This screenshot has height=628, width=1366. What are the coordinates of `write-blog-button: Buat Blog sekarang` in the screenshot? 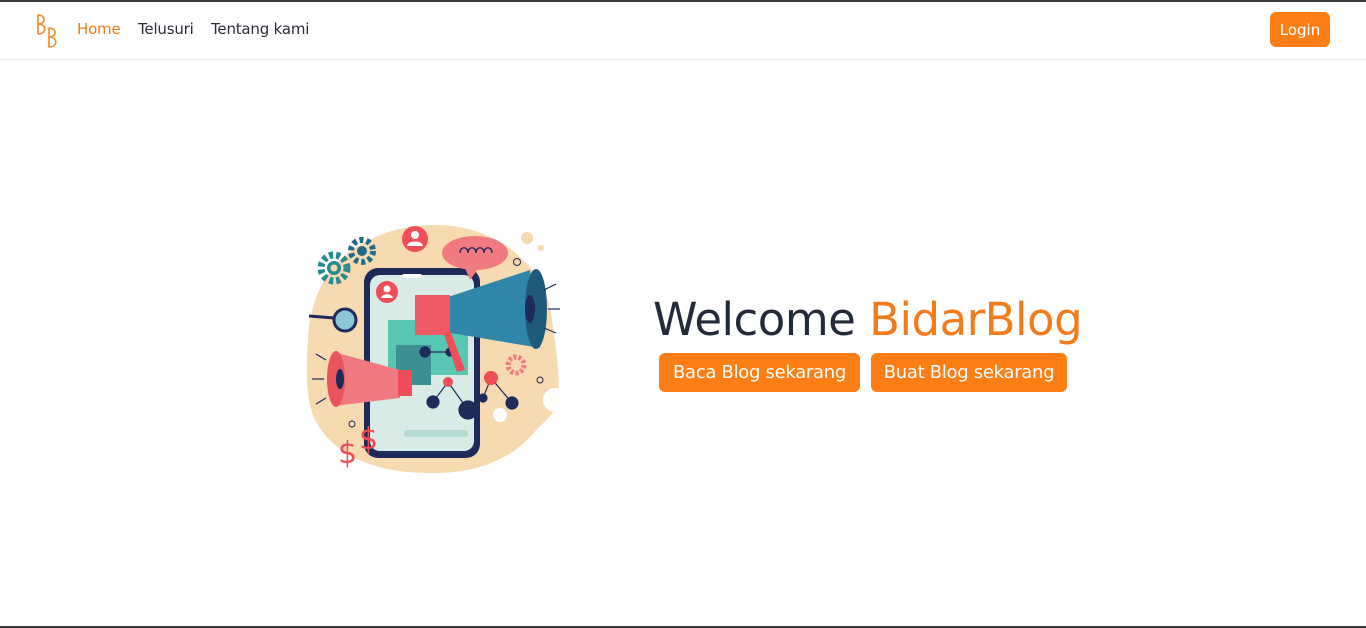 It's located at (969, 372).